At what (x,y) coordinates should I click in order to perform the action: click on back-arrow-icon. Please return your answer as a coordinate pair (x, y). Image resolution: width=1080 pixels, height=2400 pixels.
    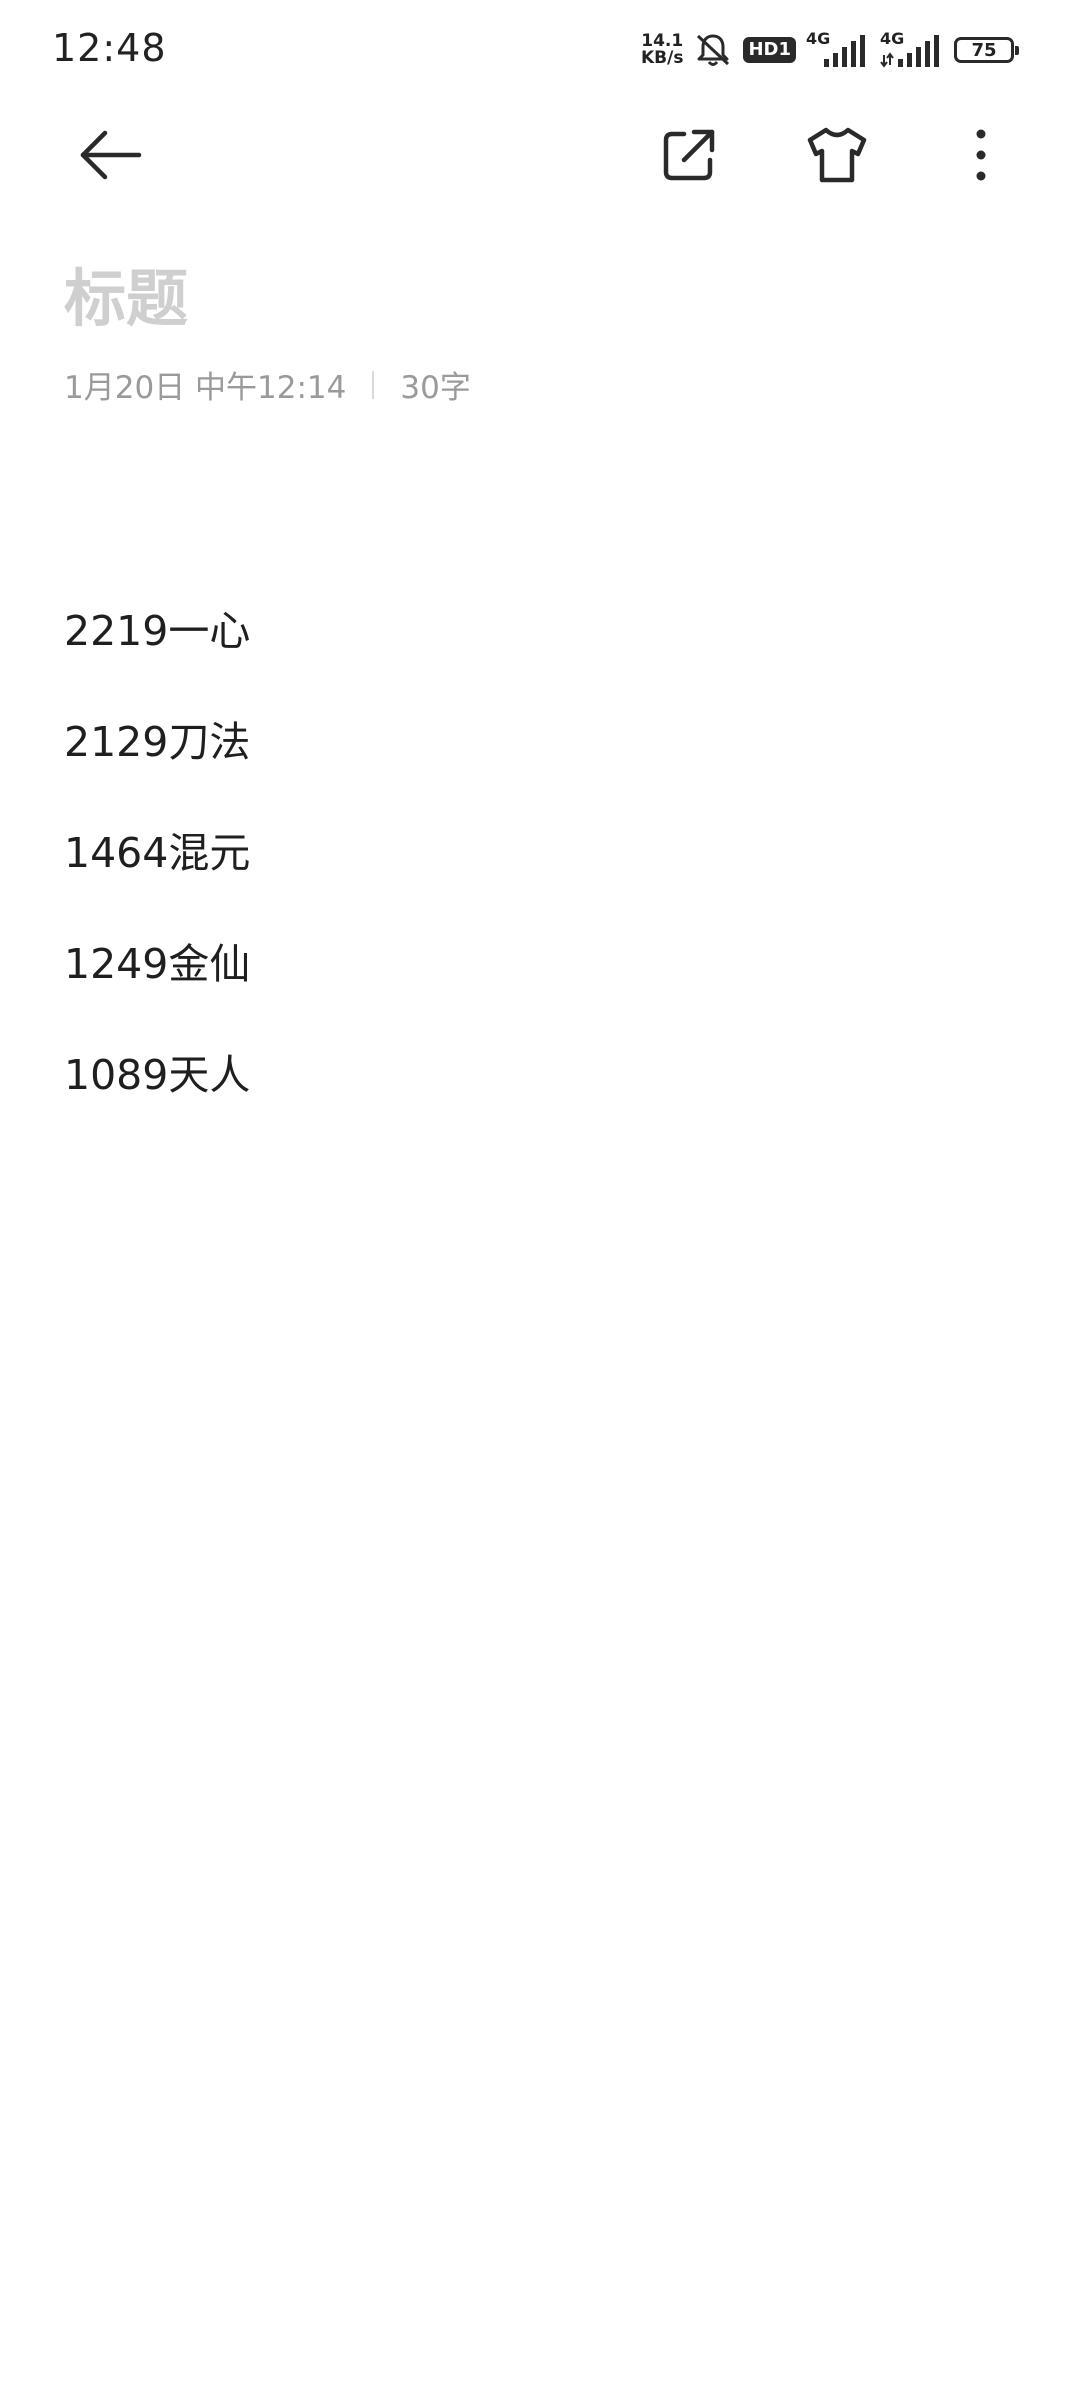
    Looking at the image, I should click on (111, 155).